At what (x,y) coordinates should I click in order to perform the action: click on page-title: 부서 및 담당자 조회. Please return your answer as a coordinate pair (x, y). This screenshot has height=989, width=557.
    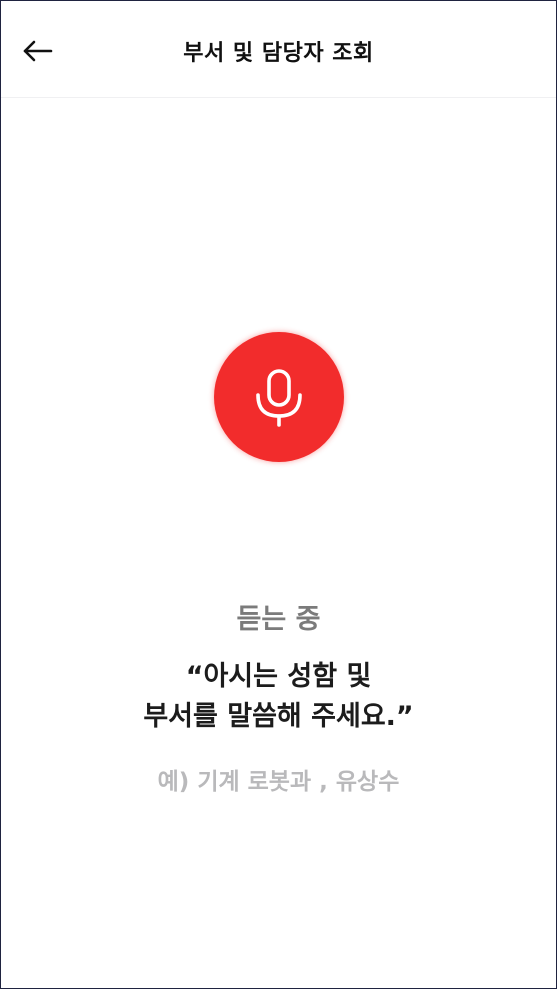
    Looking at the image, I should click on (278, 53).